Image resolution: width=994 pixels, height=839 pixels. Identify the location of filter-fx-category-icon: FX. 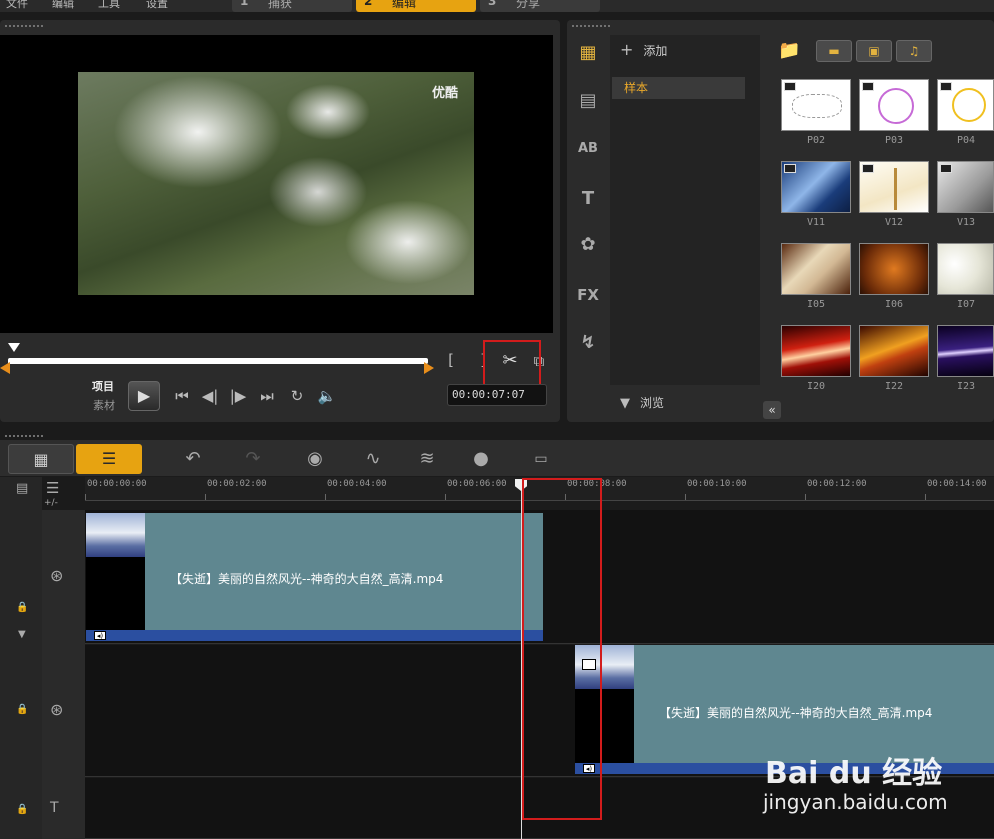
(588, 295).